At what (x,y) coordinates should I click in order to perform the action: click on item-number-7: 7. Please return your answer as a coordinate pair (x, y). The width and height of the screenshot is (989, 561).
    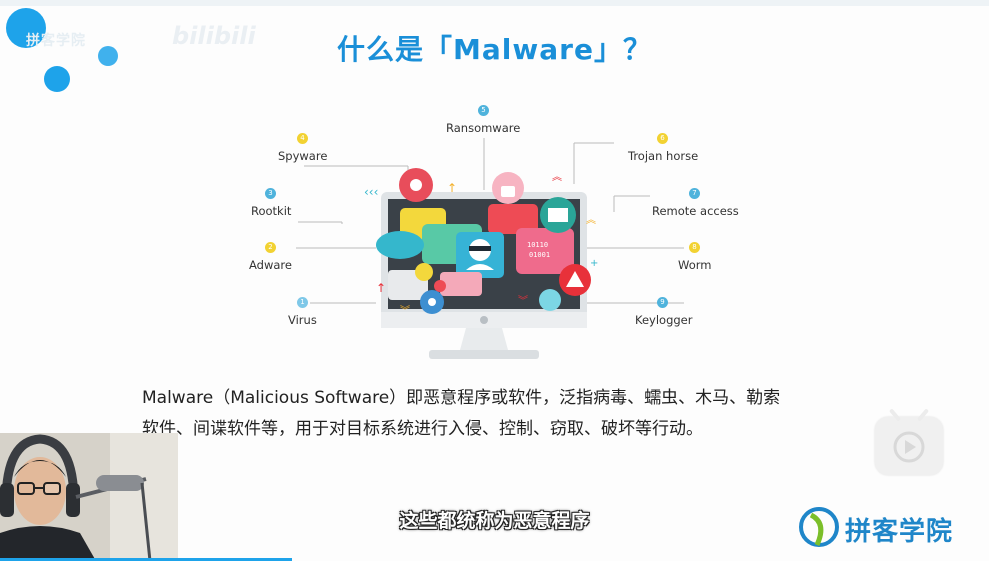
    Looking at the image, I should click on (694, 193).